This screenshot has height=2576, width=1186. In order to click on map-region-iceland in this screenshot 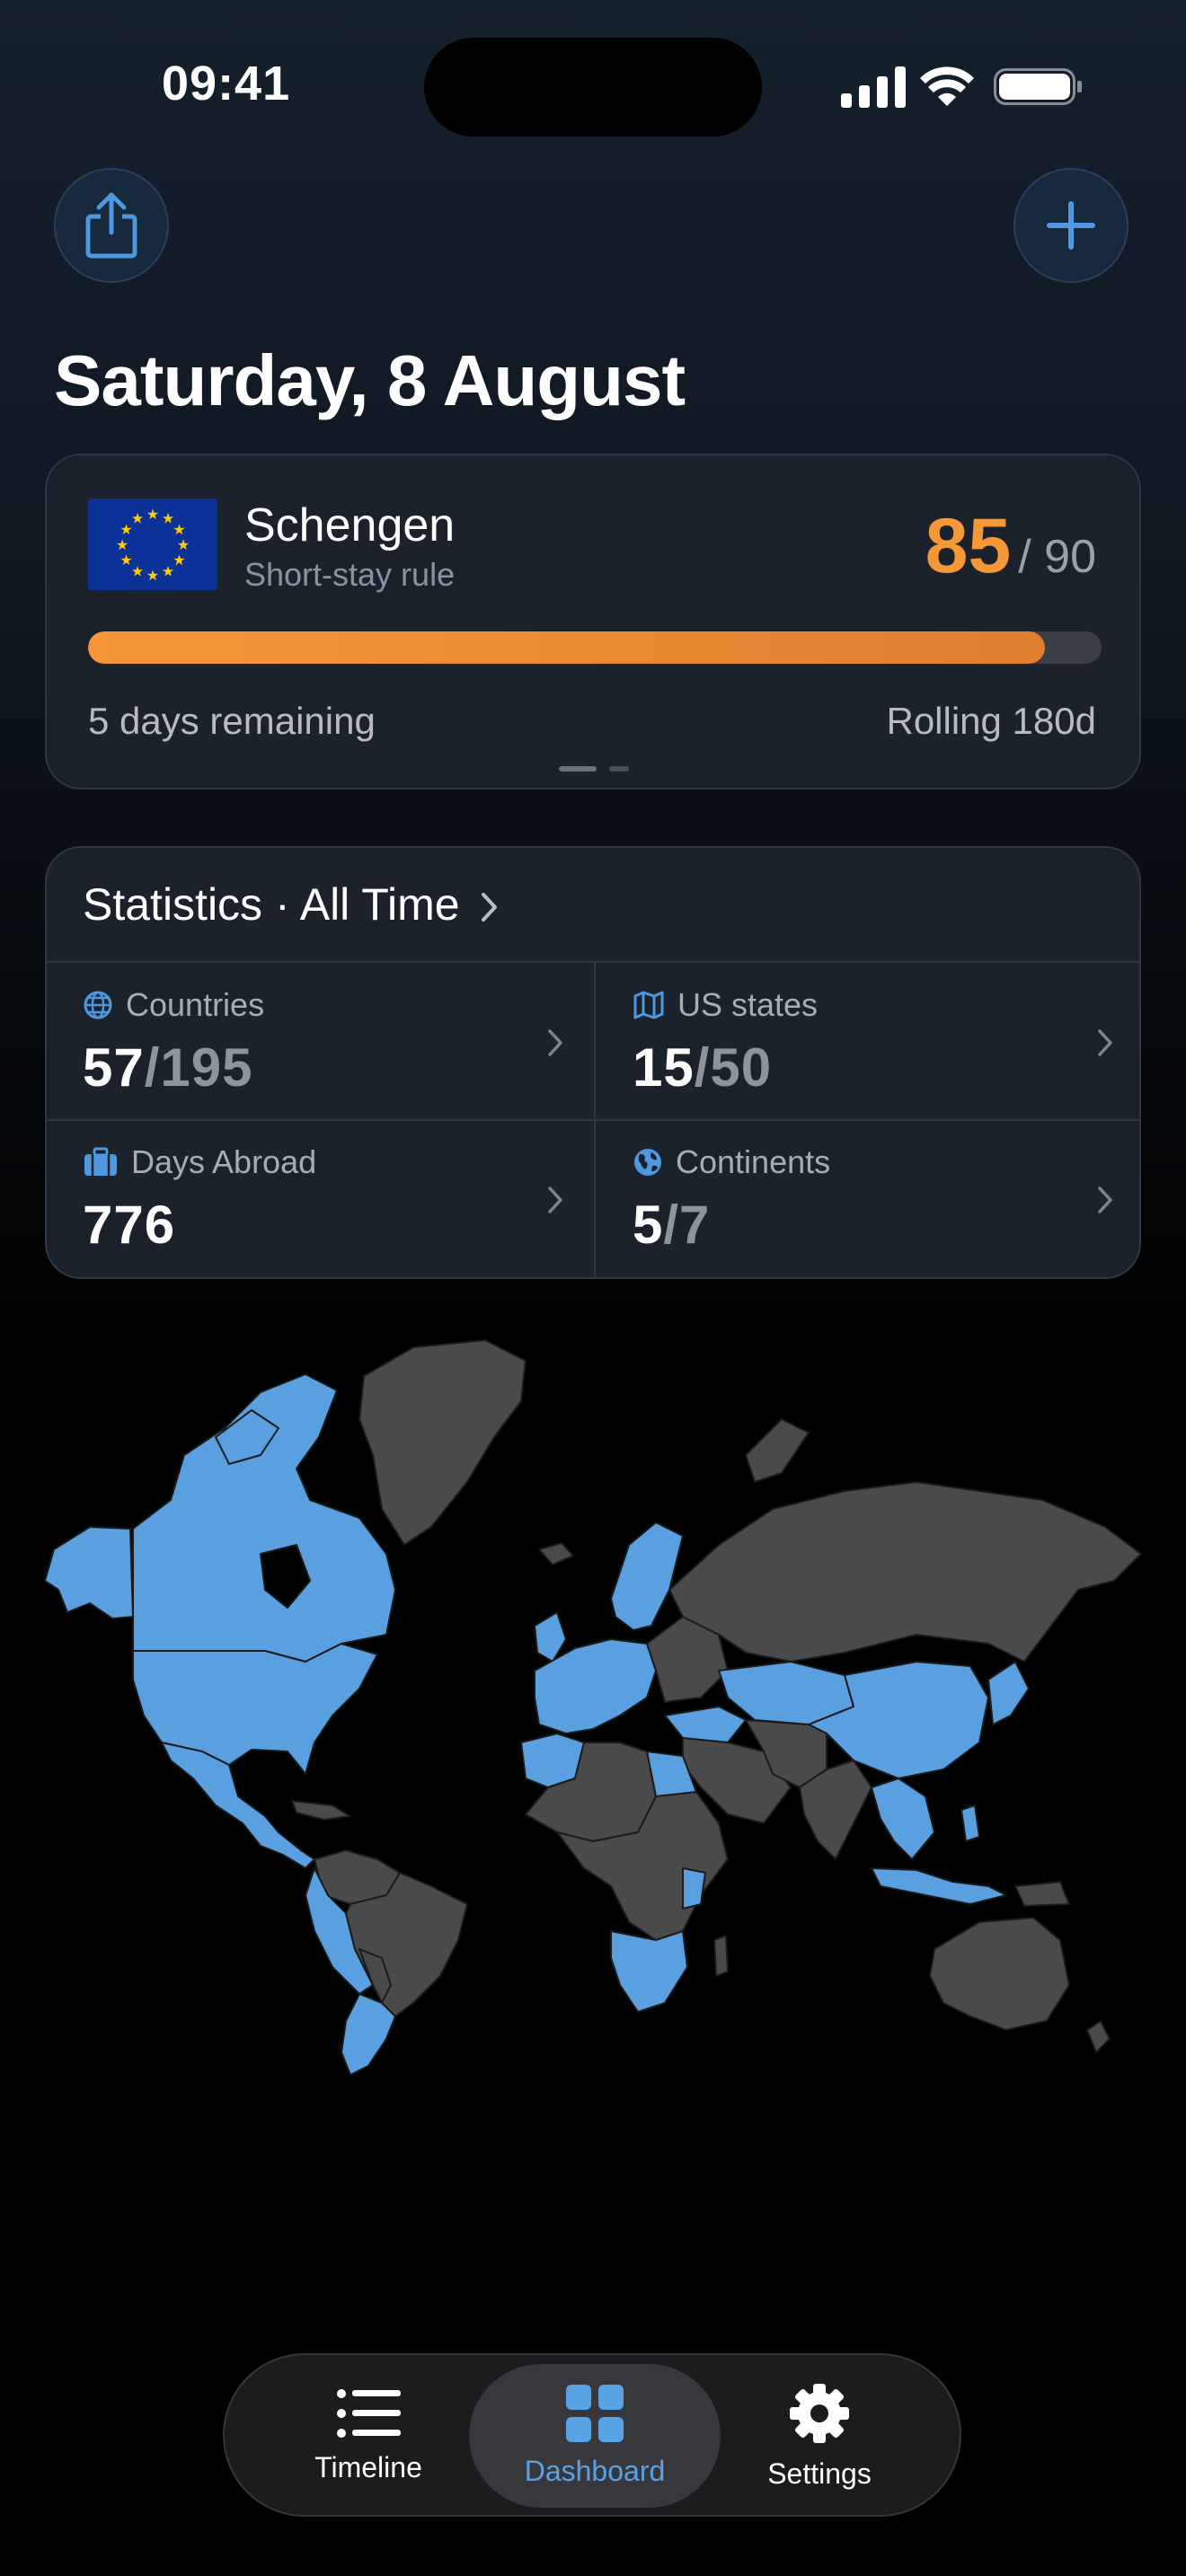, I will do `click(556, 1554)`.